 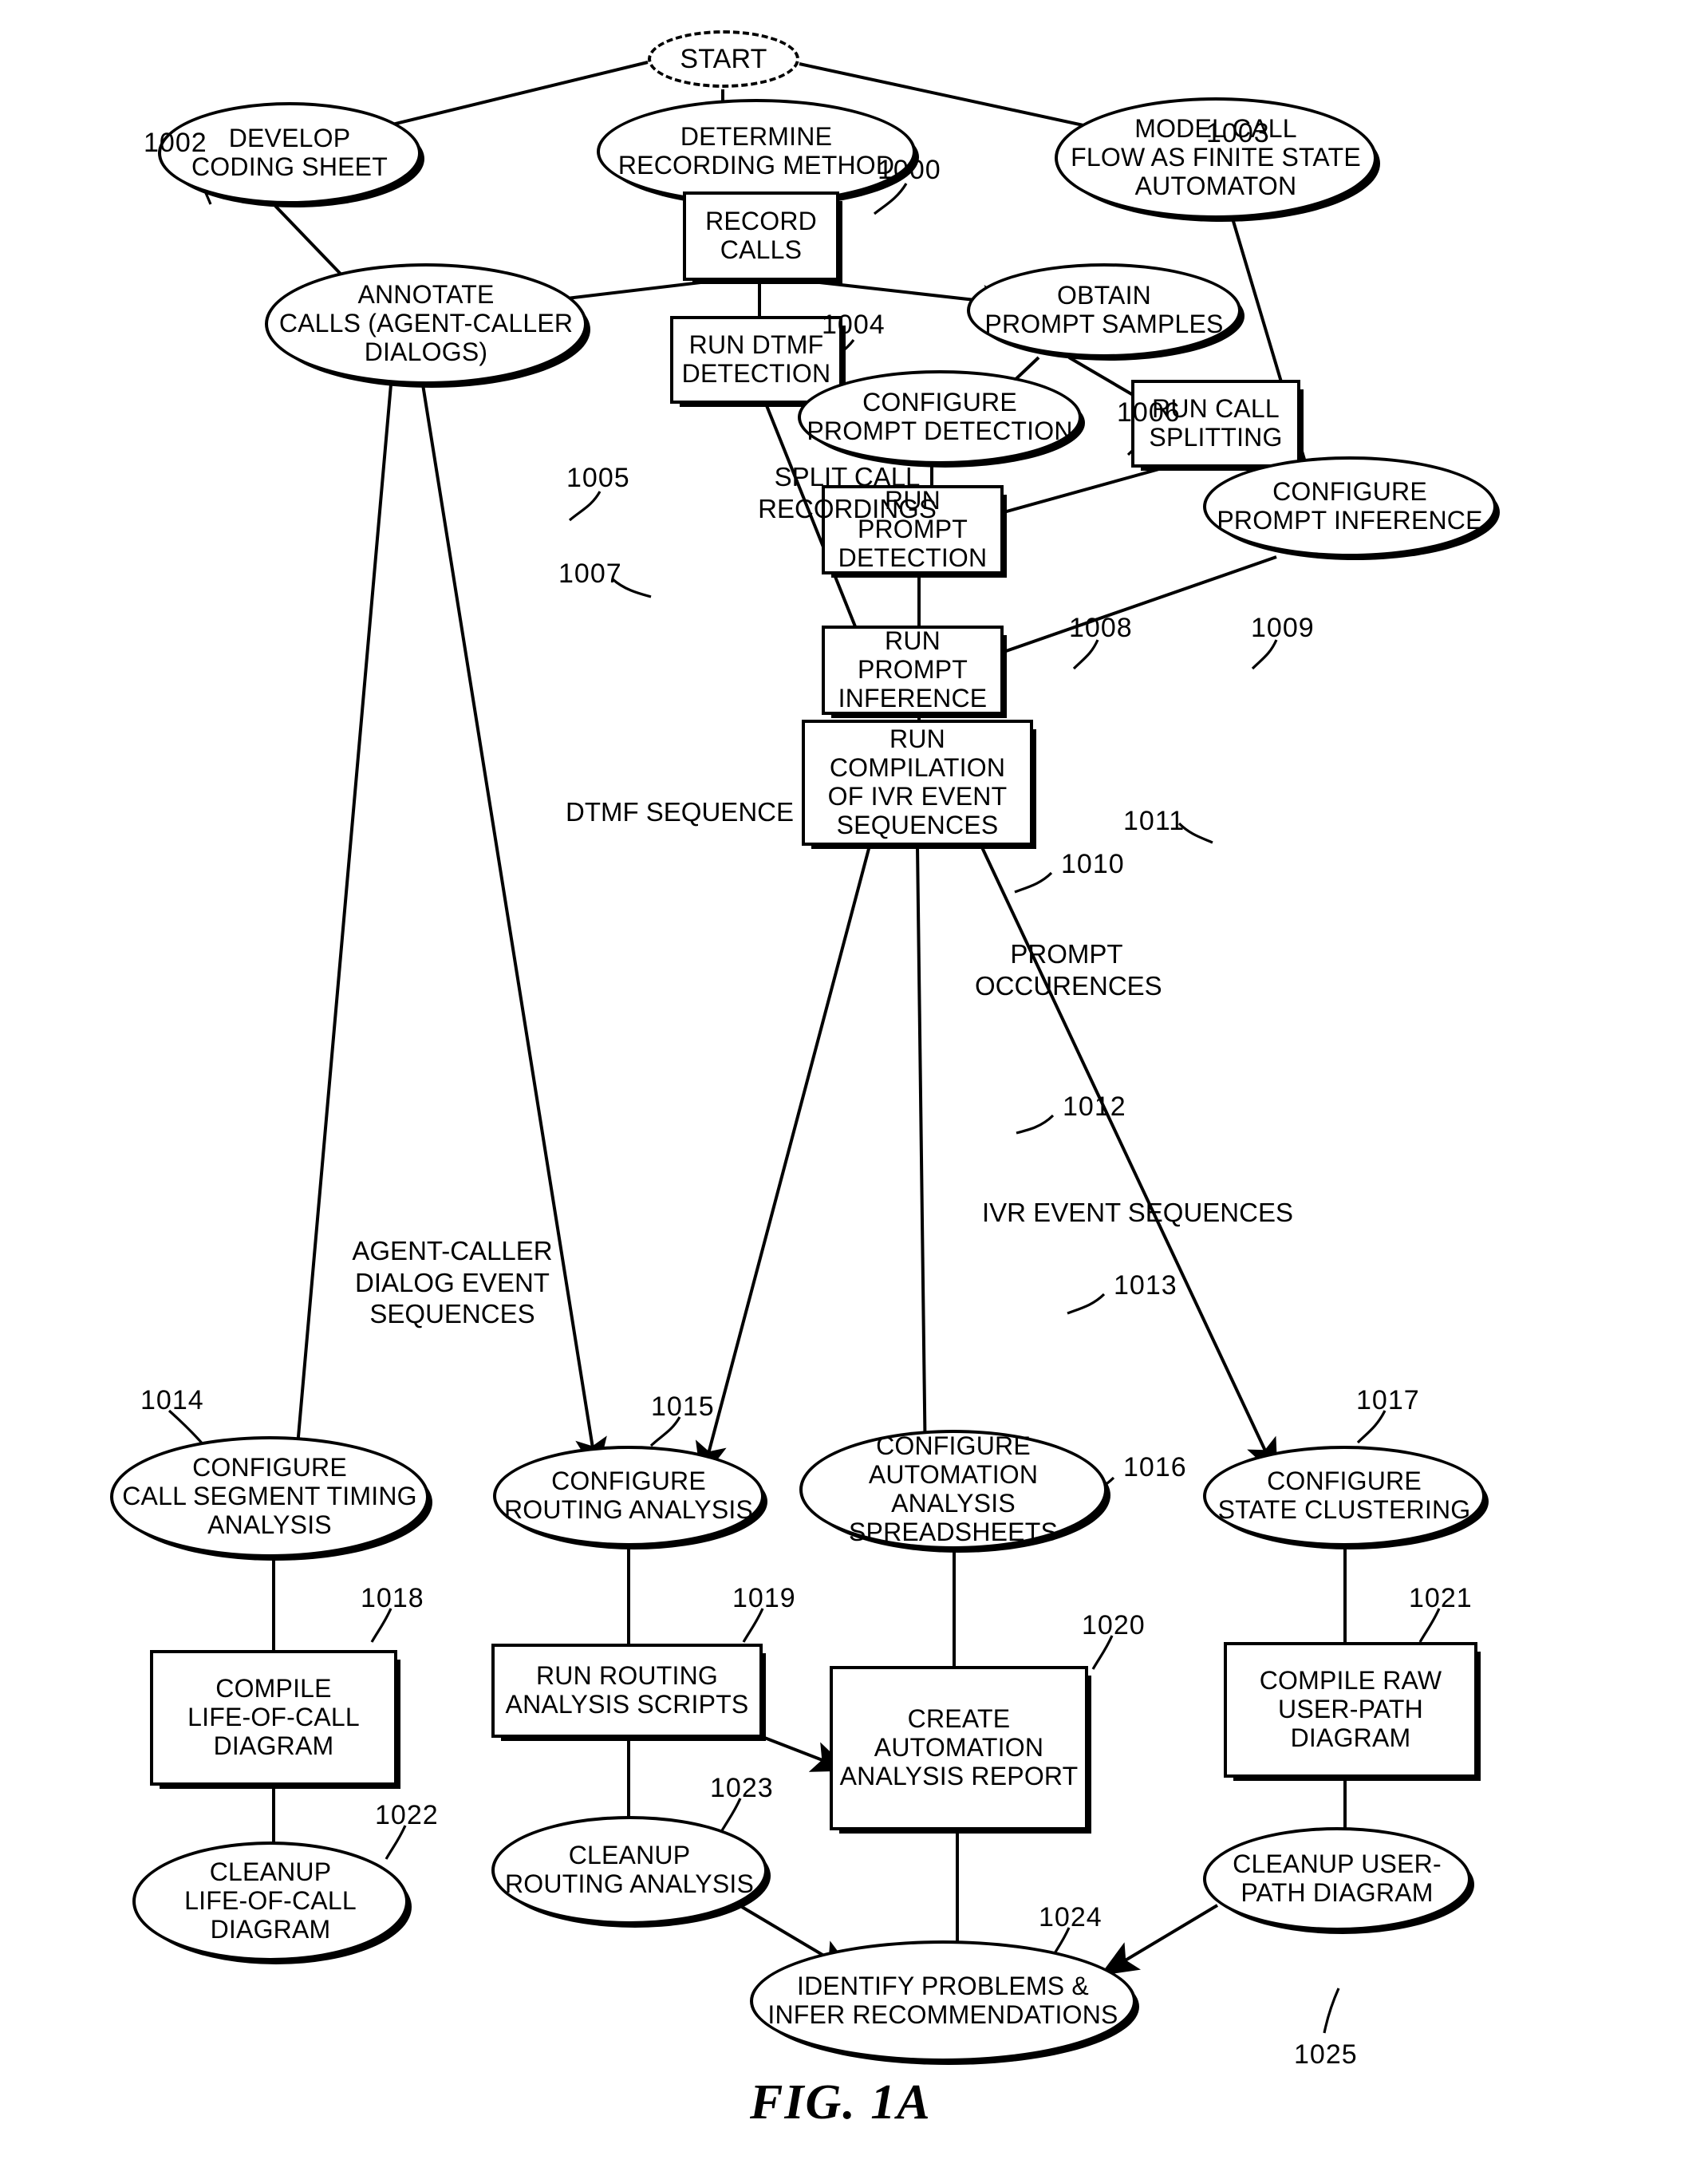 I want to click on flow-node-1018: COMPILE LIFE-OF-CALL DIAGRAM, so click(x=273, y=1718).